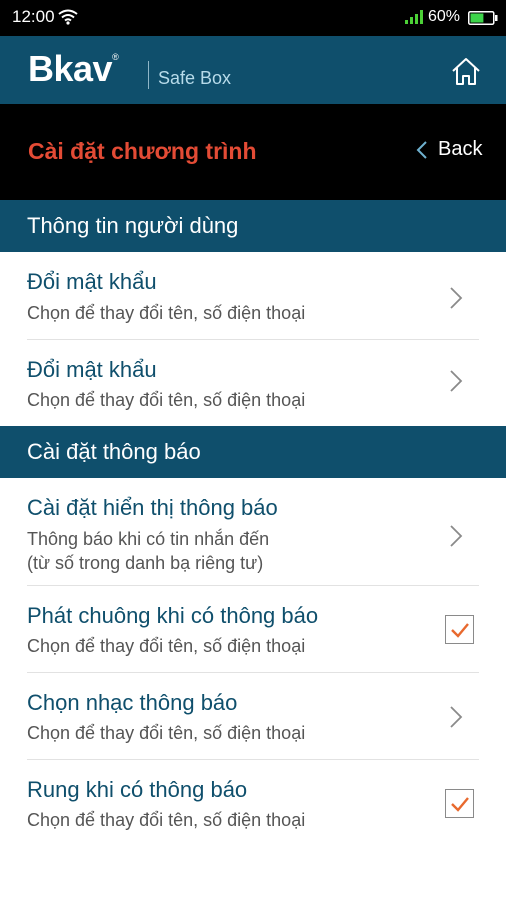 The width and height of the screenshot is (506, 900). I want to click on status-time: 12:00, so click(33, 16).